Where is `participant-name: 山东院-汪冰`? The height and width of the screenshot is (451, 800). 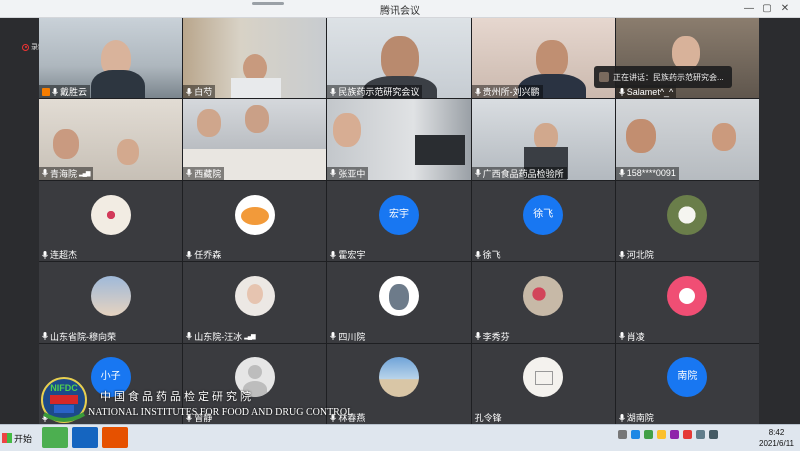
participant-name: 山东院-汪冰 is located at coordinates (218, 336).